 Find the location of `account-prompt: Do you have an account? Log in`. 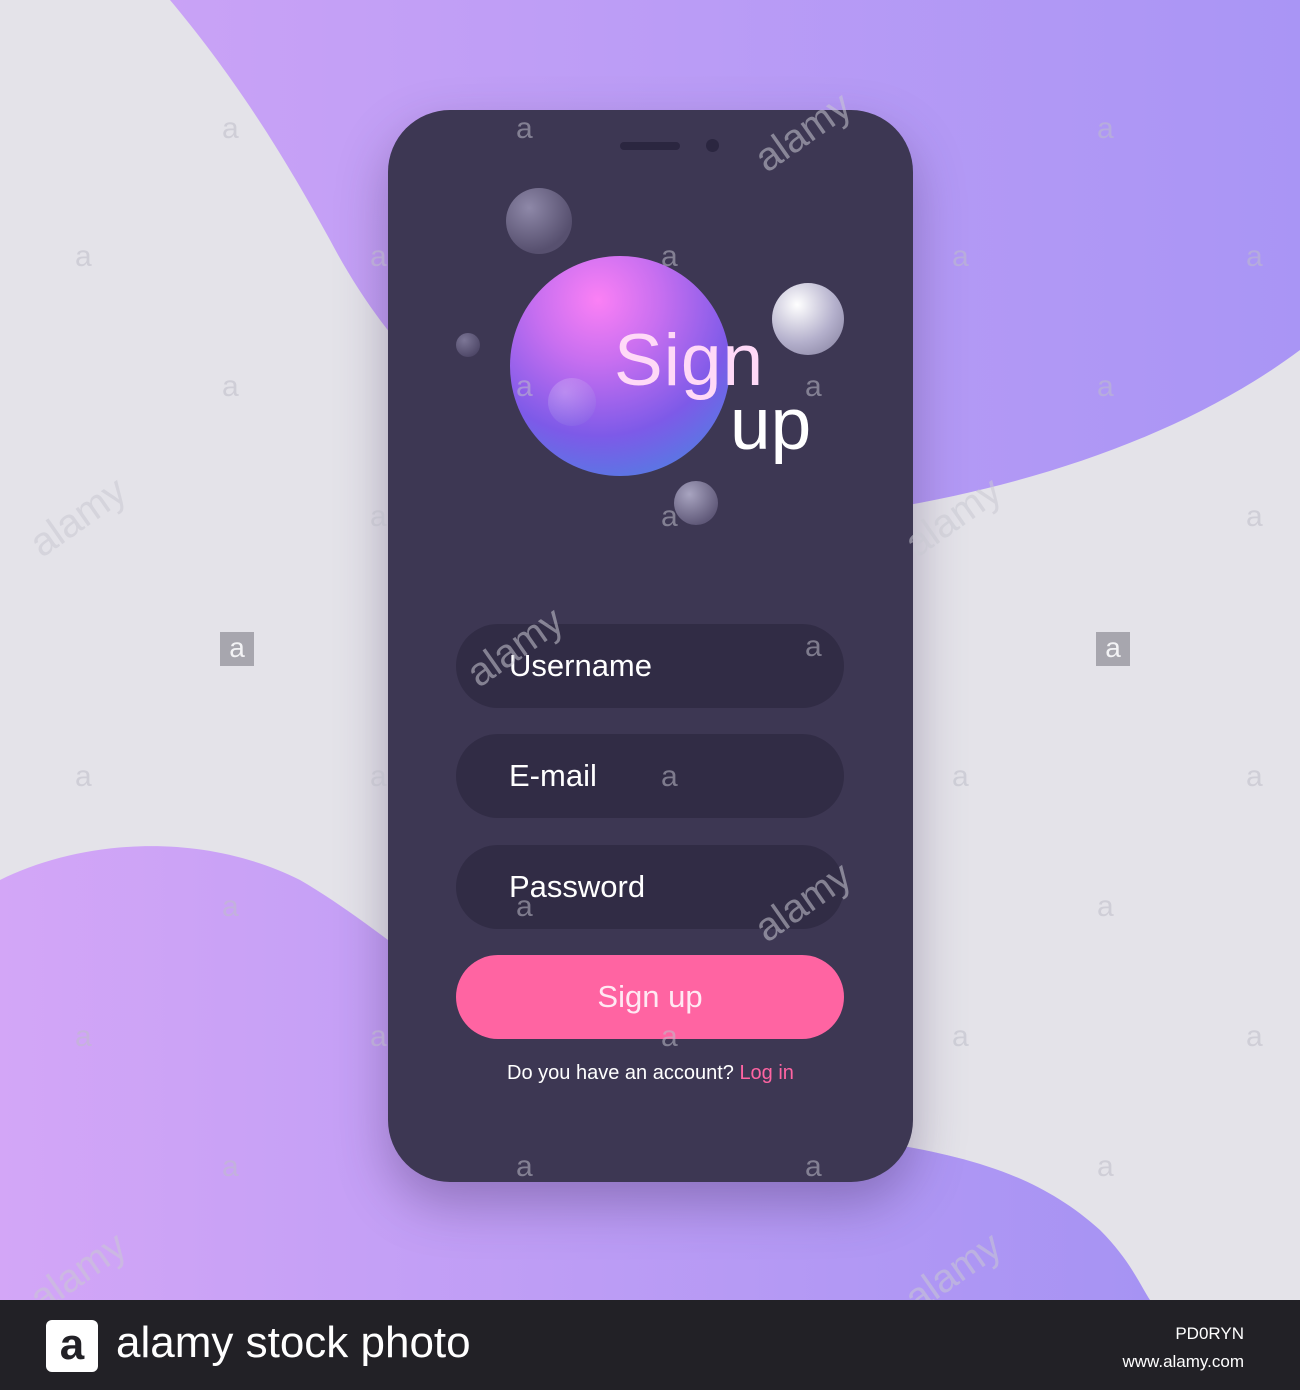

account-prompt: Do you have an account? Log in is located at coordinates (650, 1073).